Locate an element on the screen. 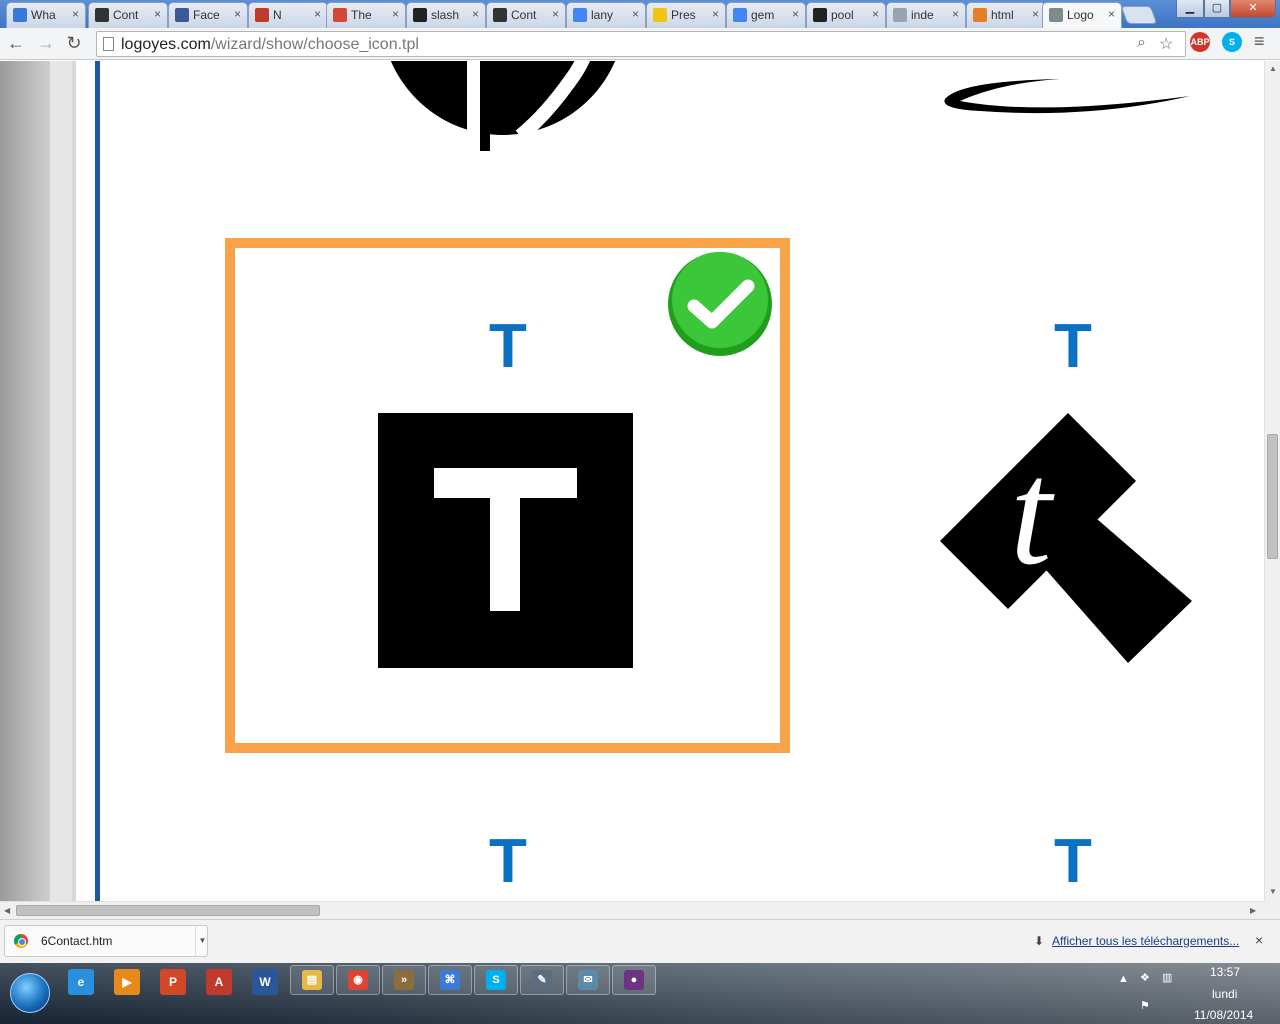 The height and width of the screenshot is (1024, 1280). scroll-up-icon: ▲ is located at coordinates (1273, 68).